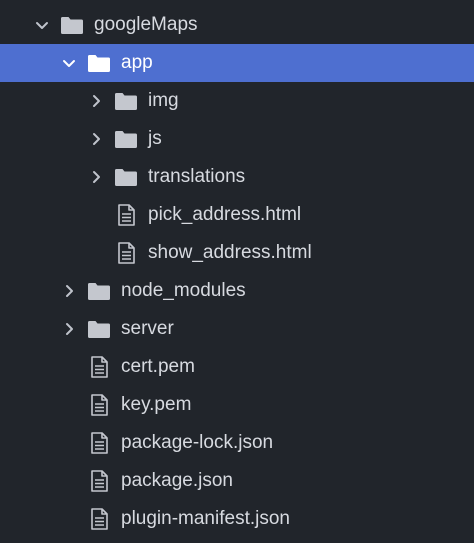 The image size is (474, 543). Describe the element at coordinates (237, 63) in the screenshot. I see `tree-folder-row: app` at that location.